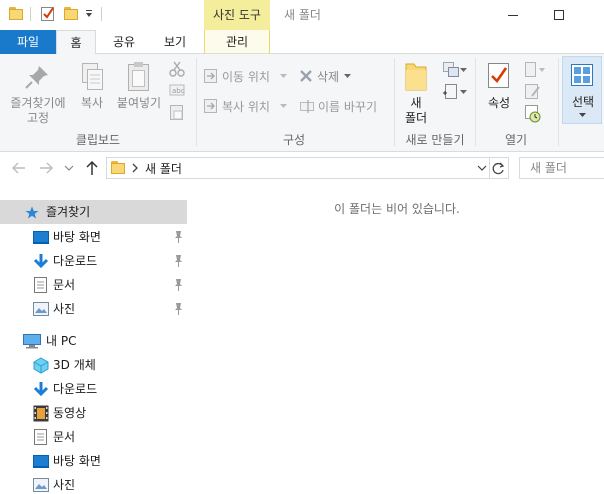 This screenshot has width=604, height=494. Describe the element at coordinates (93, 212) in the screenshot. I see `nav-quick-access: 즐겨찾기` at that location.